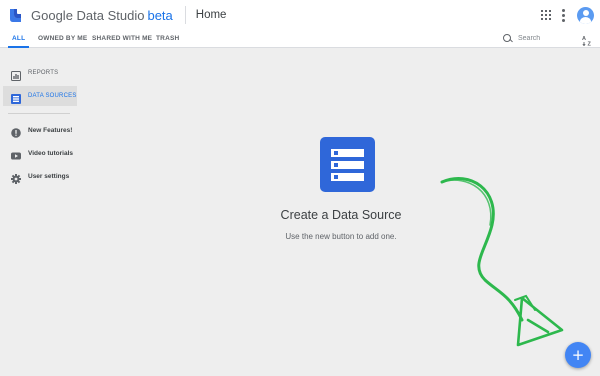  Describe the element at coordinates (18, 39) in the screenshot. I see `tab-all: ALL` at that location.